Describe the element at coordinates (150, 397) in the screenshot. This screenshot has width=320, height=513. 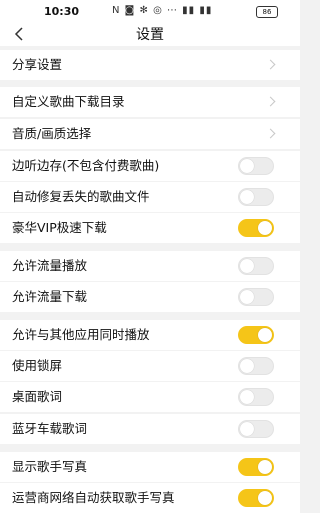
I see `setting-desktop-lyrics: 桌面歌词` at that location.